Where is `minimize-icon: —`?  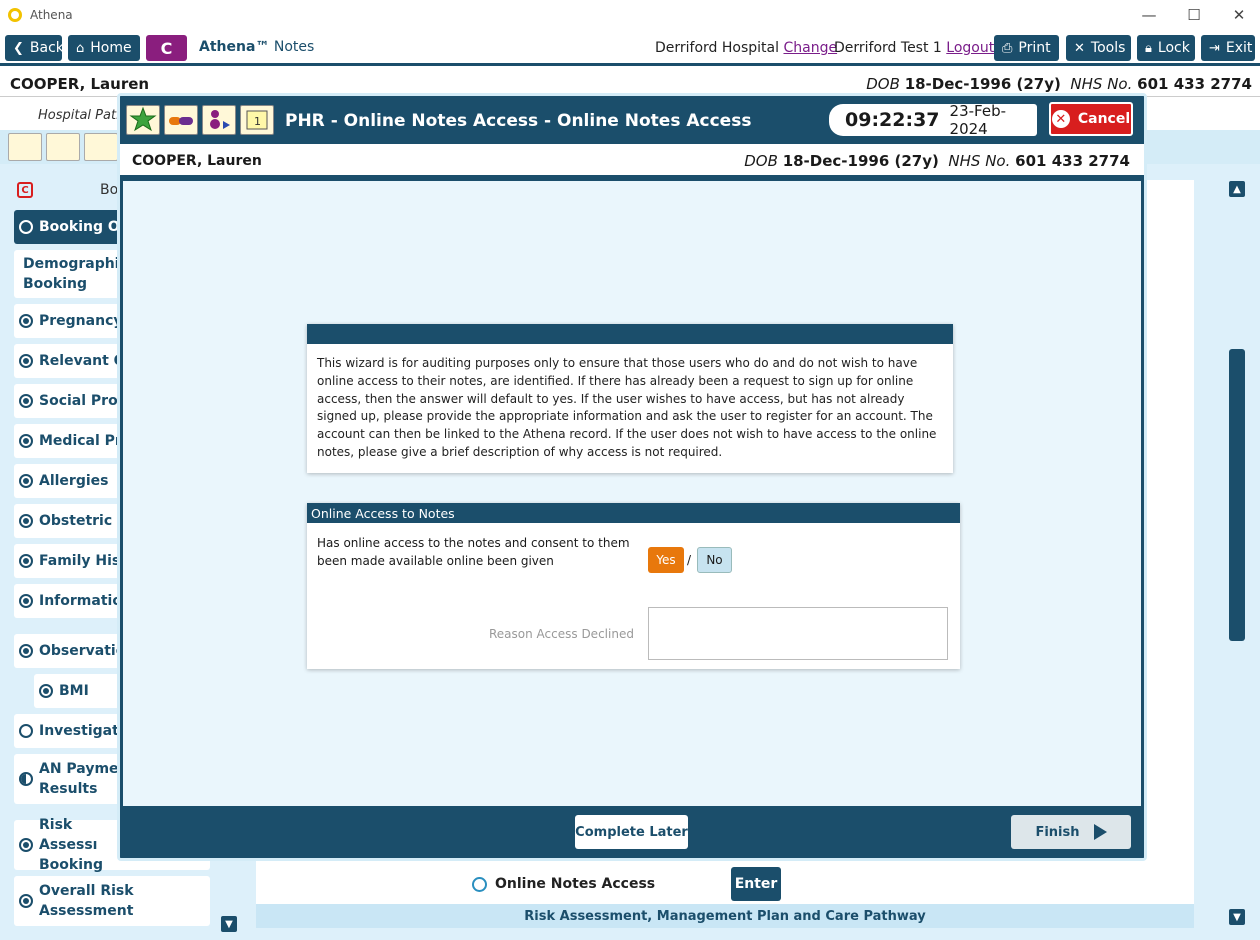
minimize-icon: — is located at coordinates (1149, 15).